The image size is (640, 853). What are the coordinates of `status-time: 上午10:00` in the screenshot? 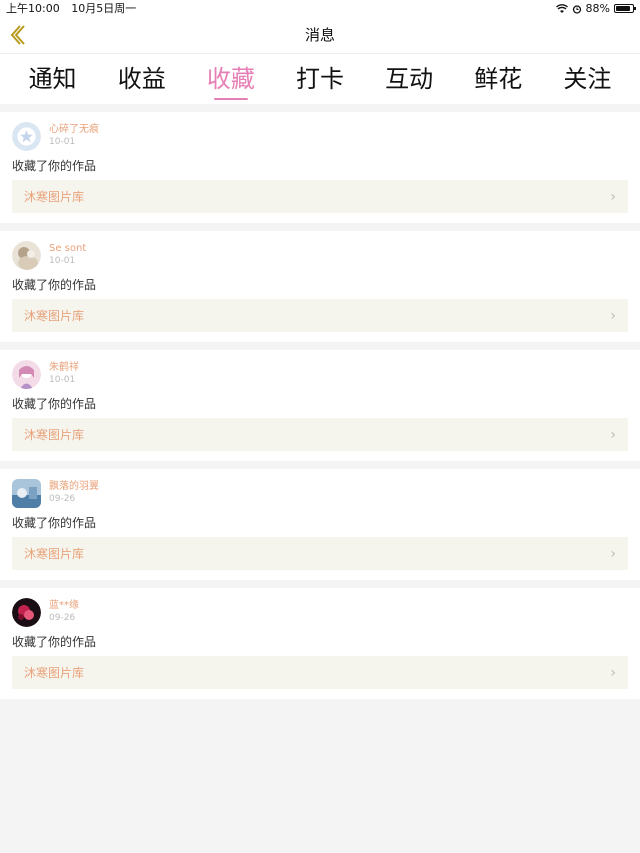 It's located at (33, 8).